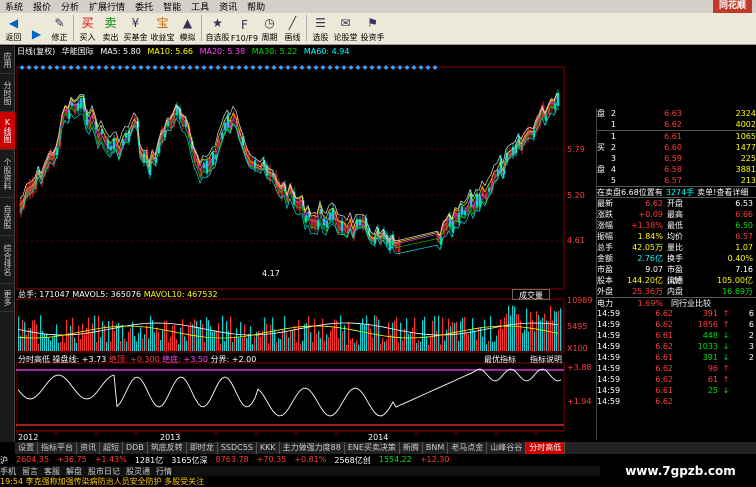 This screenshot has height=487, width=756. I want to click on indicator-tab: KKK, so click(268, 448).